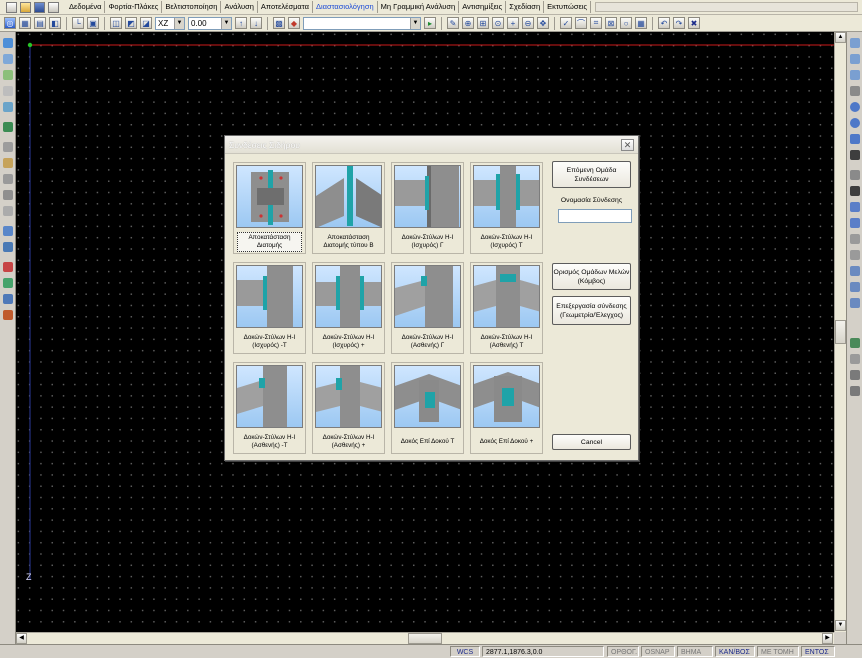 This screenshot has height=658, width=862. What do you see at coordinates (8, 283) in the screenshot?
I see `foundation-icon` at bounding box center [8, 283].